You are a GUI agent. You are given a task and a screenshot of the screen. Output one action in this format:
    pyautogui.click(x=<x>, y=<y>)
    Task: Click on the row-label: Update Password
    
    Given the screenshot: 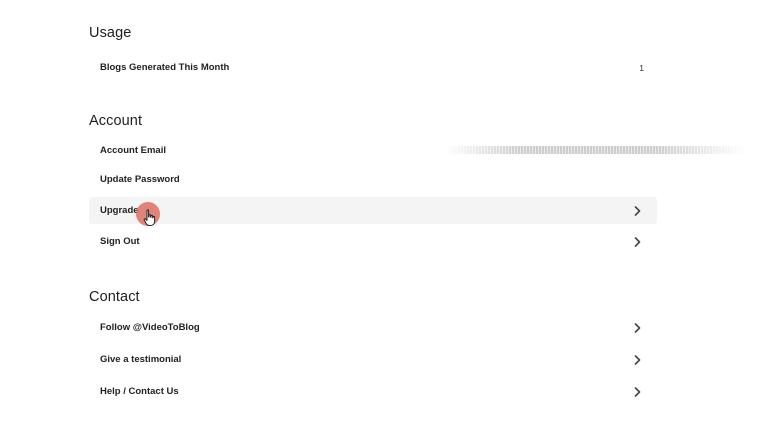 What is the action you would take?
    pyautogui.click(x=140, y=179)
    